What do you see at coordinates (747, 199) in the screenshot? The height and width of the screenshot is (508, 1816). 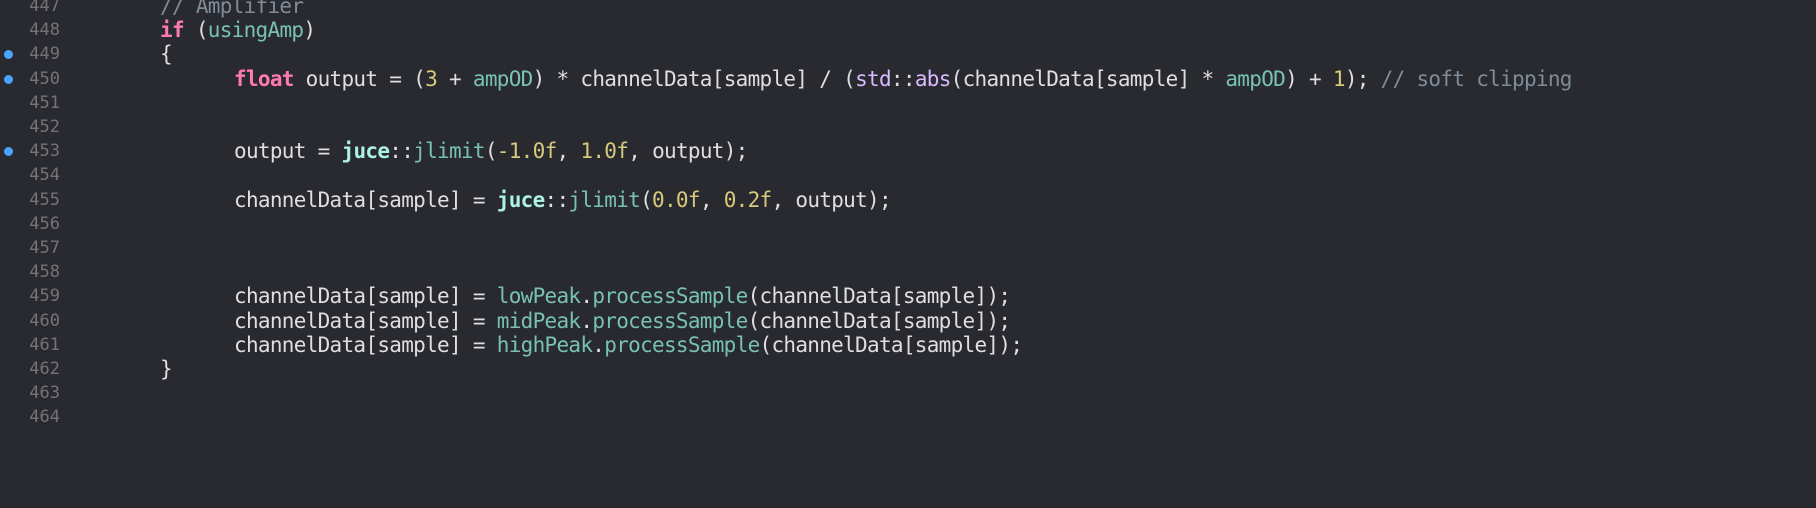 I see `code-token: 0.2f` at bounding box center [747, 199].